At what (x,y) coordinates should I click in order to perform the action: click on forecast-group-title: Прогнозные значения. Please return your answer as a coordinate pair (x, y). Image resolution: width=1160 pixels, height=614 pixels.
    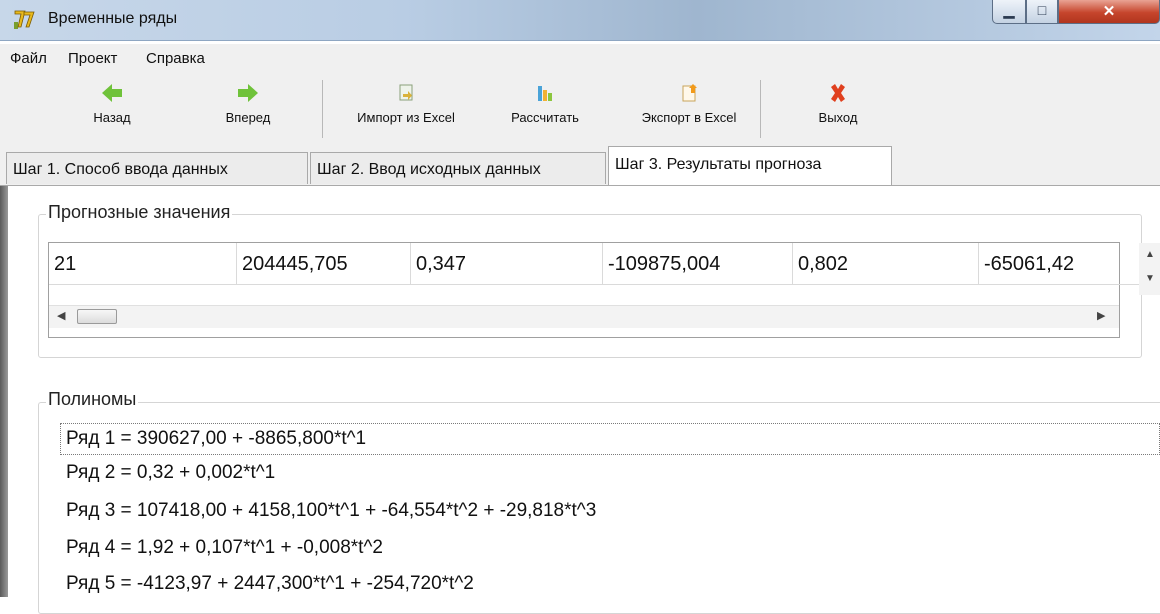
    Looking at the image, I should click on (139, 212).